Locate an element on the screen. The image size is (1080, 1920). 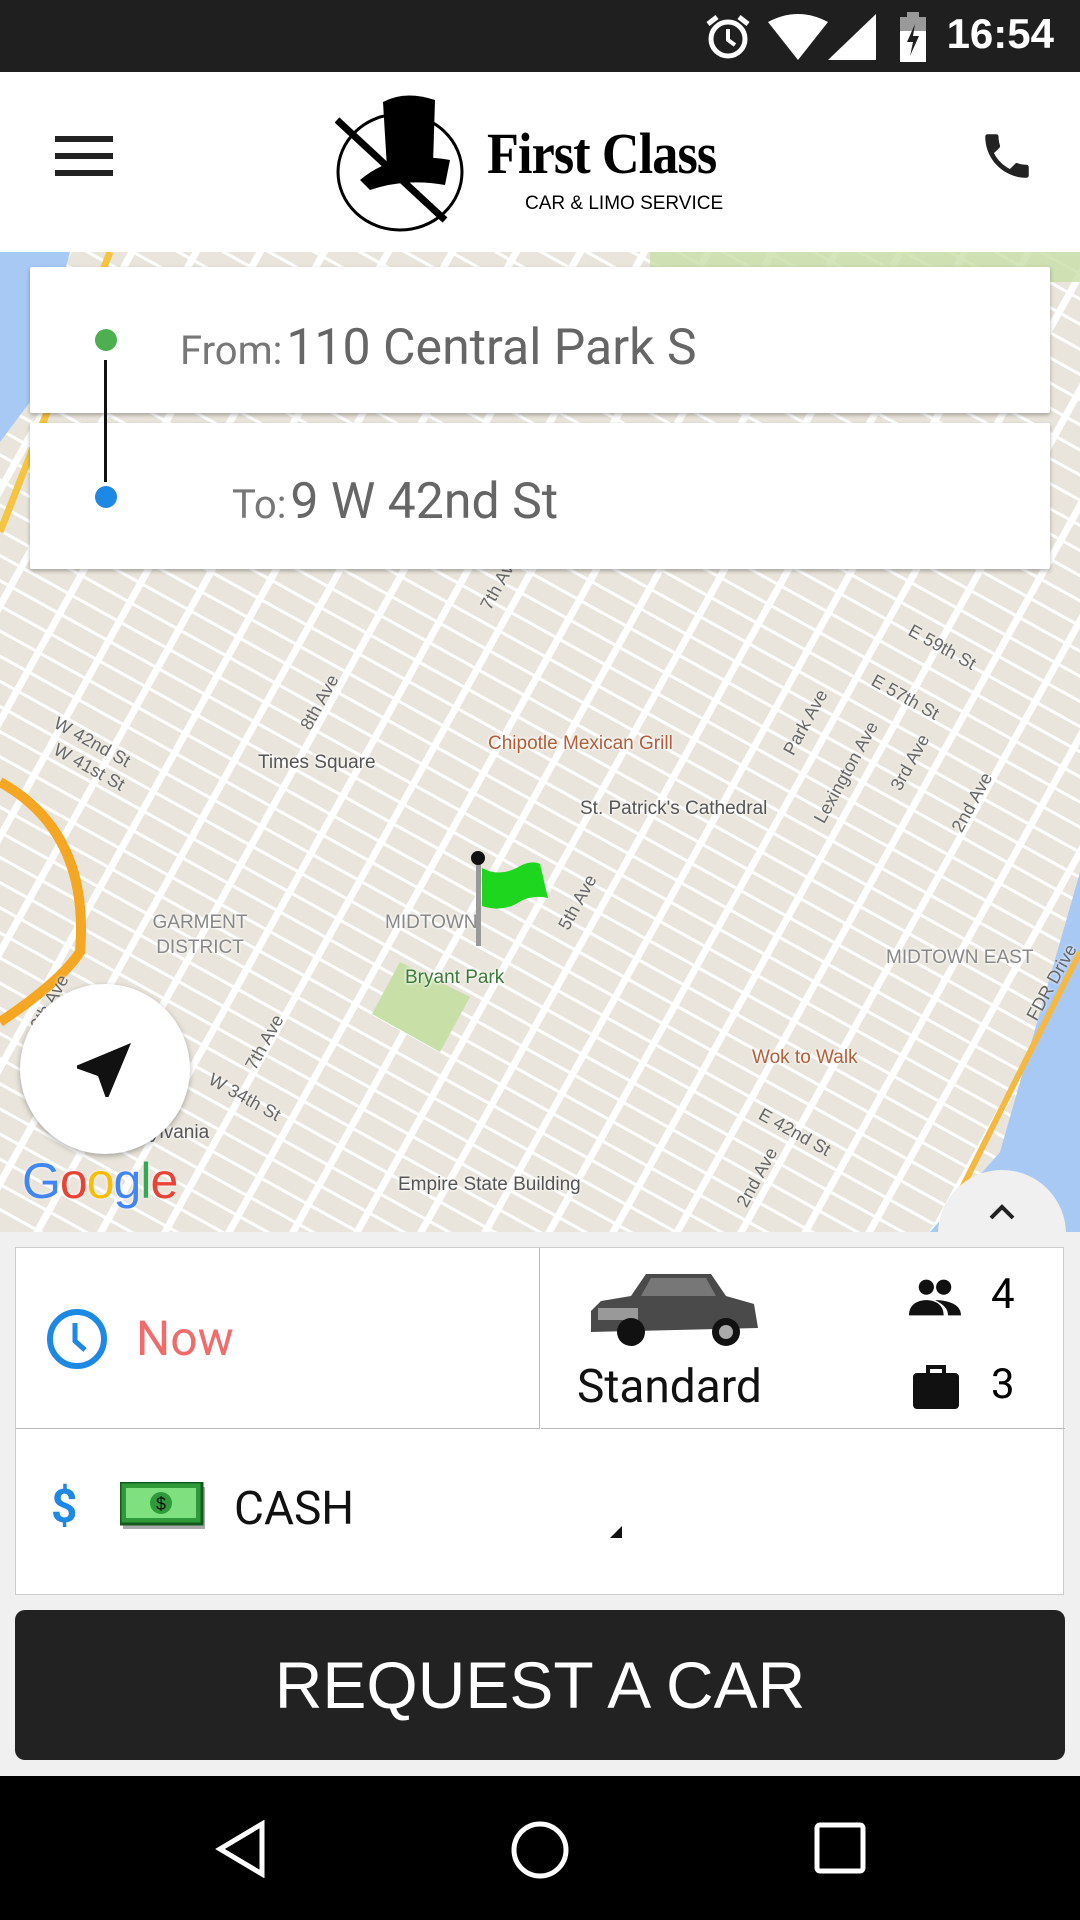
green-flag-icon is located at coordinates (515, 900).